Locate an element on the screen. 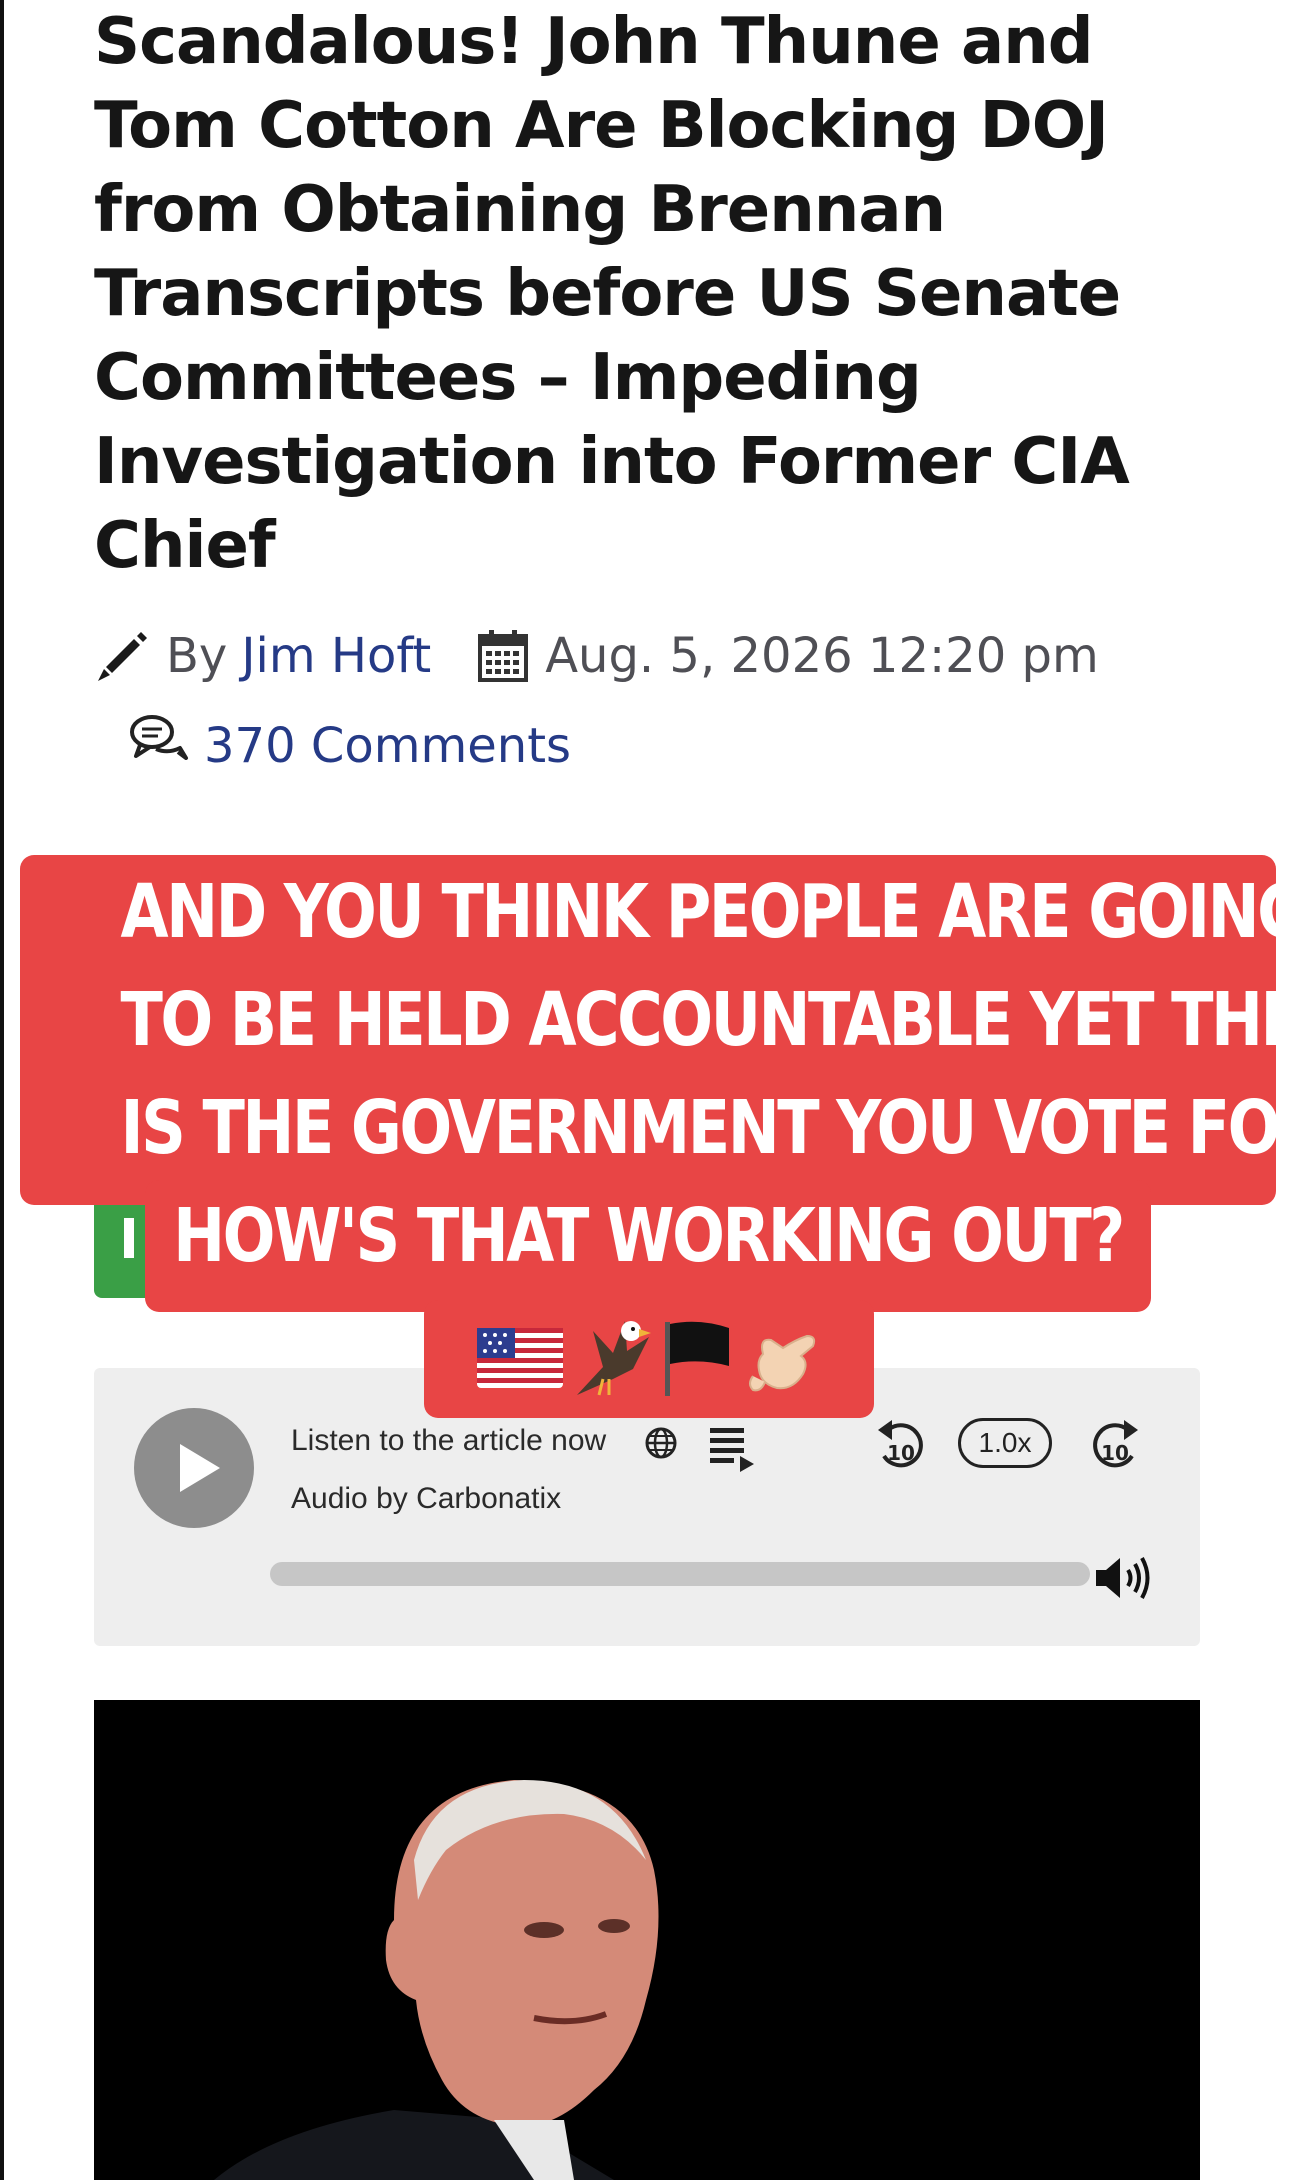 This screenshot has height=2180, width=1290. article-byline: By Jim Hoft Aug. 5, 2026 12:20 pm is located at coordinates (596, 656).